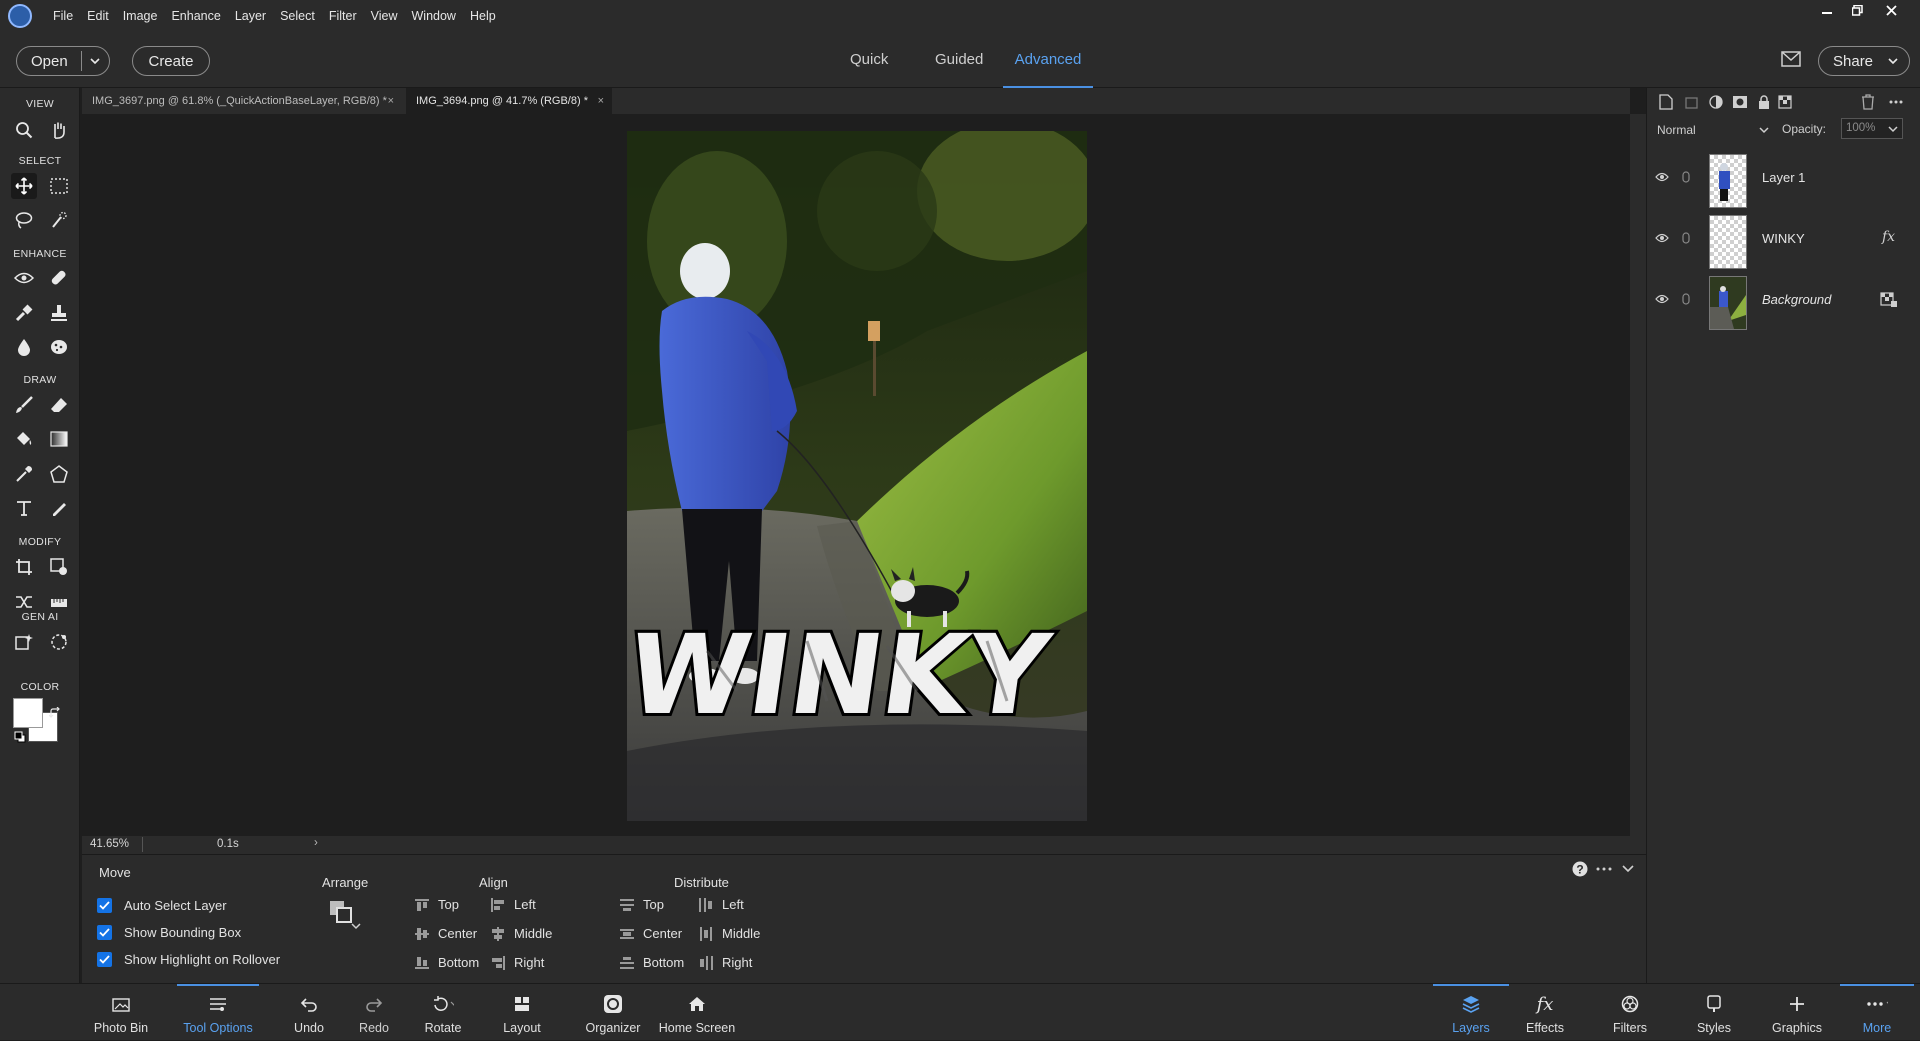 The width and height of the screenshot is (1920, 1041). I want to click on swap-colors-icon, so click(55, 713).